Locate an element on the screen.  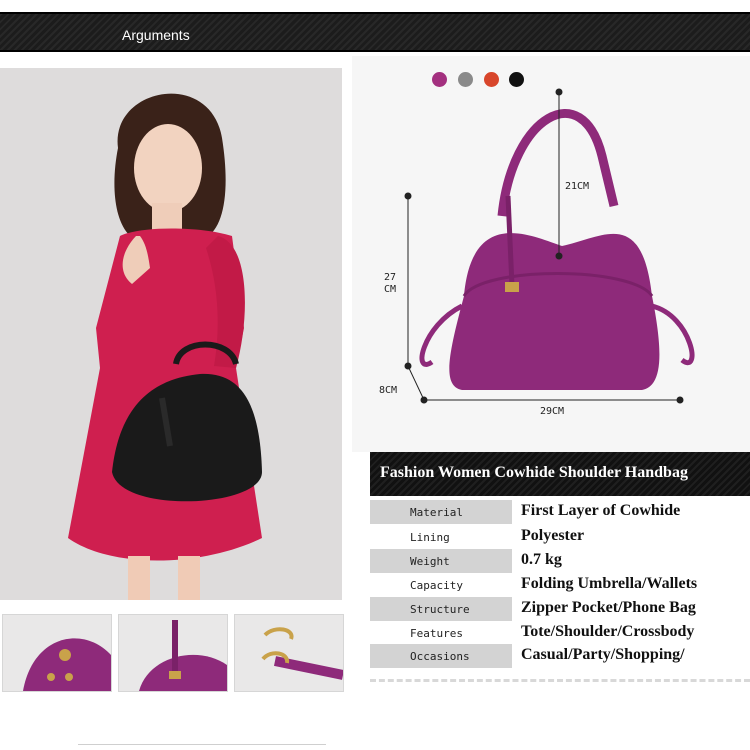
height-unit-label: CM is located at coordinates (390, 289).